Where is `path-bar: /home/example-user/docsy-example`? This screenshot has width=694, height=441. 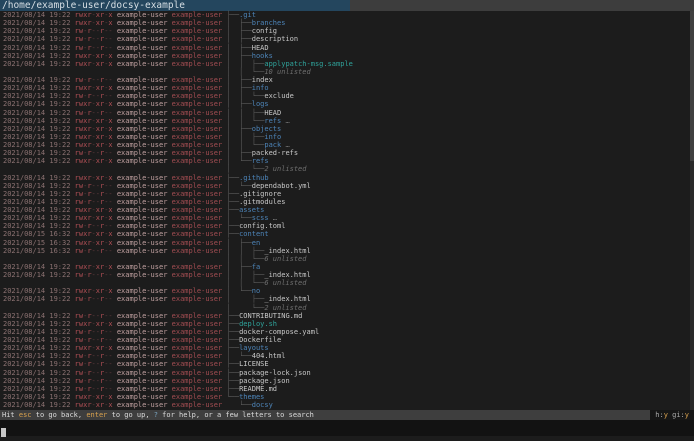 path-bar: /home/example-user/docsy-example is located at coordinates (347, 5).